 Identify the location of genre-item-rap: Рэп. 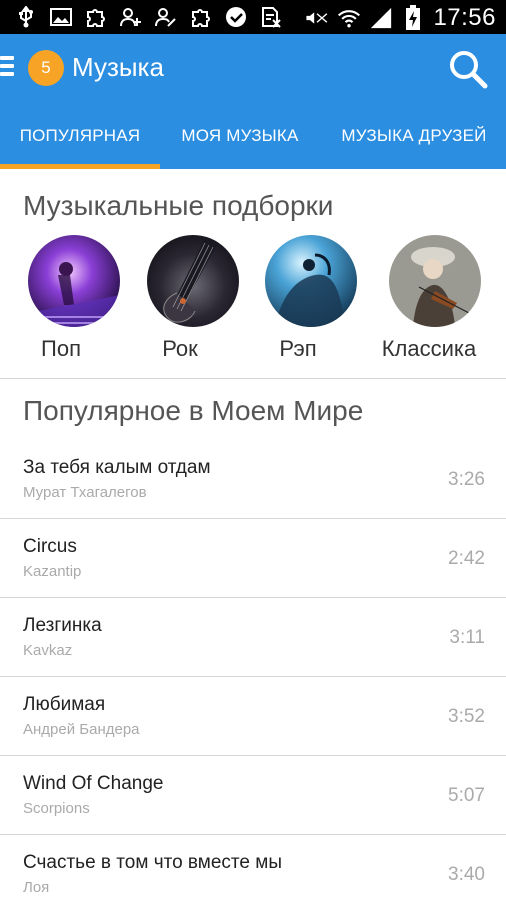
(309, 300).